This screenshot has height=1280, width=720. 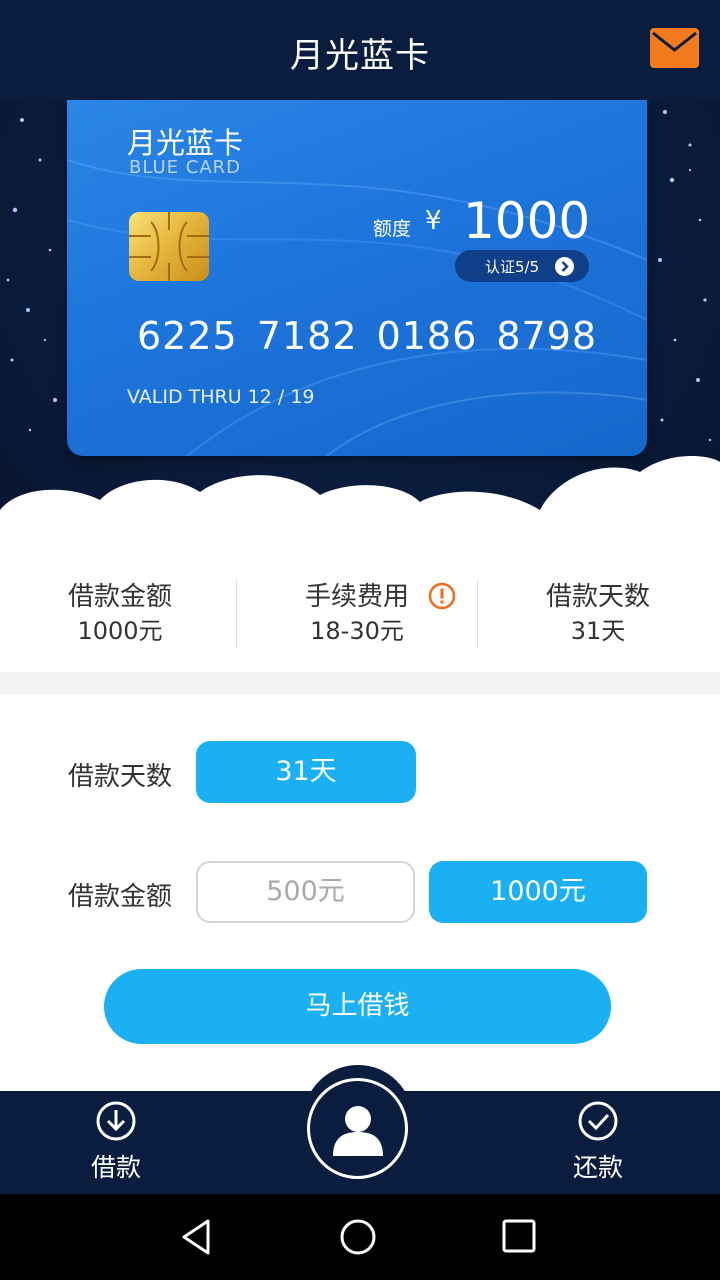 I want to click on summary-fee-value: 18-30元, so click(x=357, y=631).